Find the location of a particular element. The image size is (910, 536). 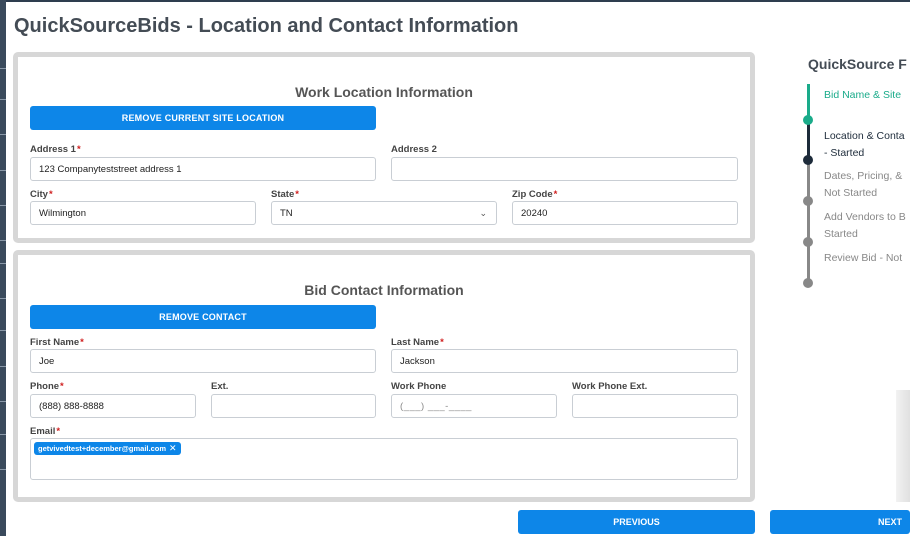

phone-input: (888) 888-8888 is located at coordinates (113, 406).